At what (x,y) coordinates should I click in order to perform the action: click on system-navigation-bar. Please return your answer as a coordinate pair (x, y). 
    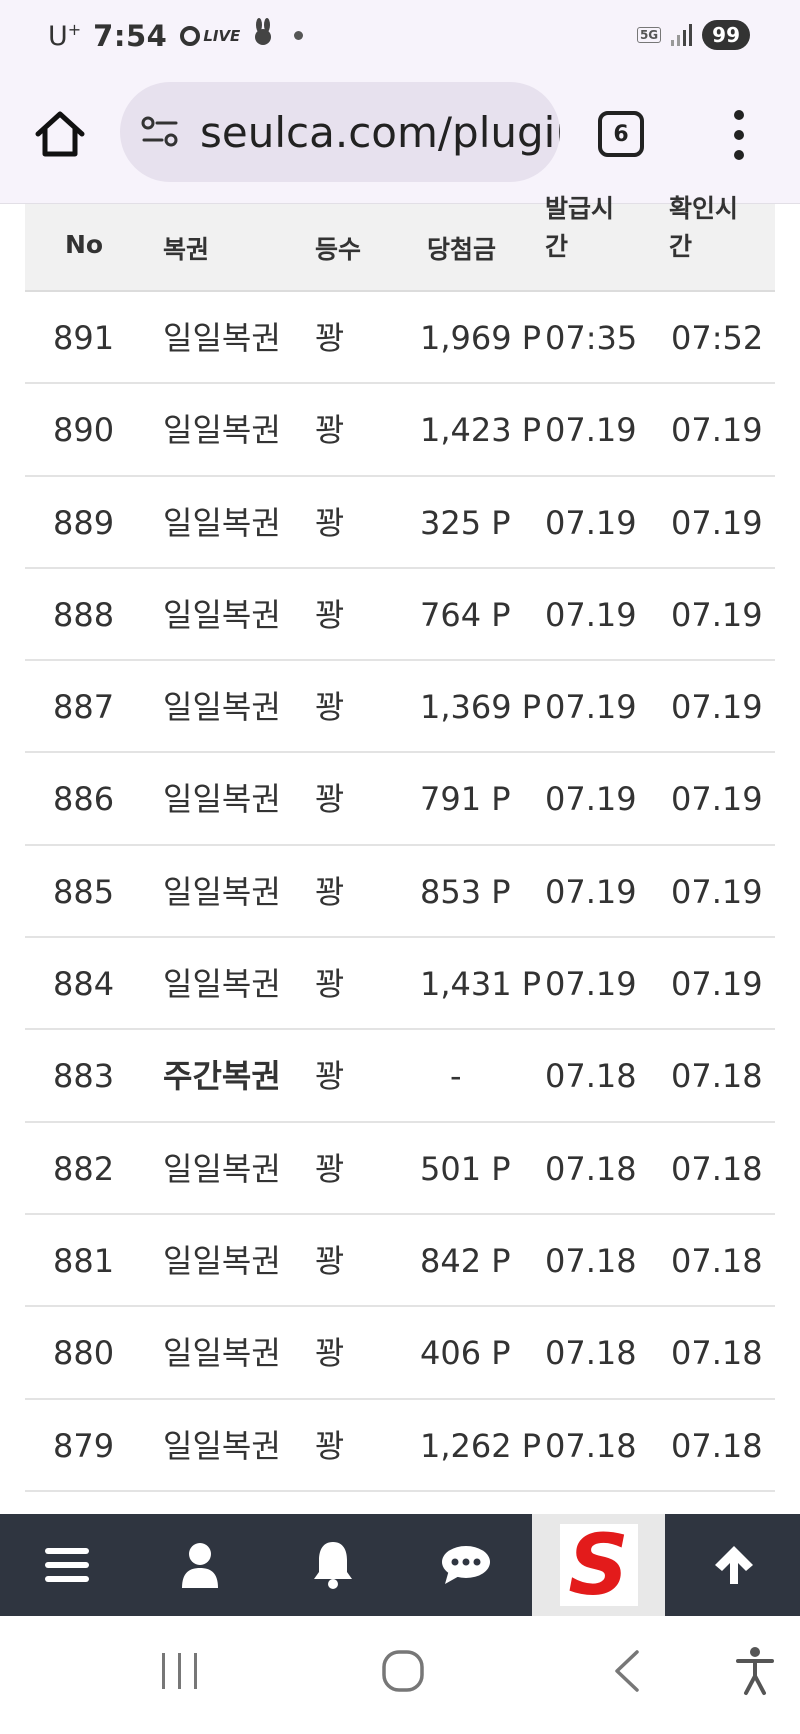
    Looking at the image, I should click on (400, 1675).